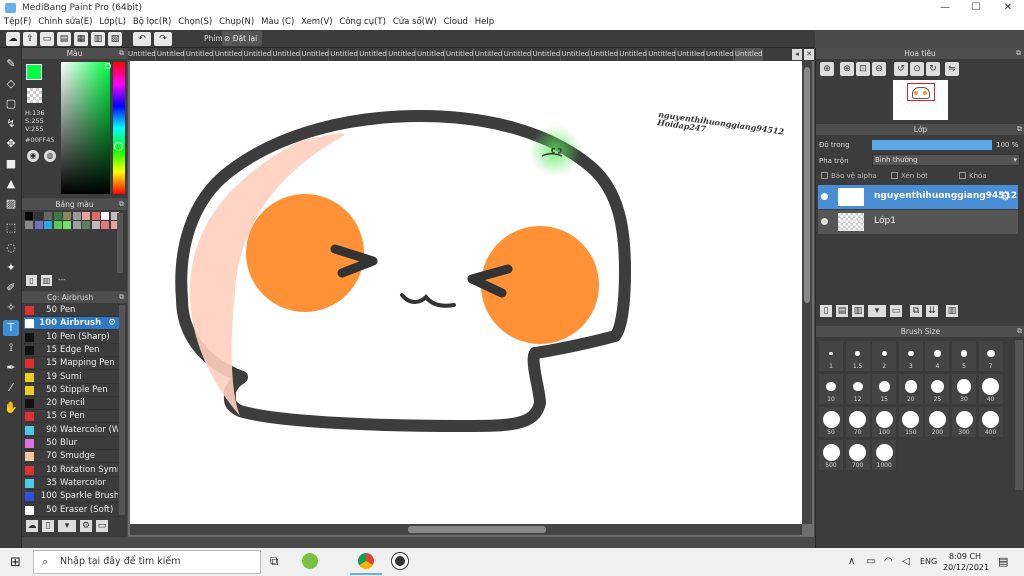  Describe the element at coordinates (952, 69) in the screenshot. I see `flip-icon: ⇋` at that location.